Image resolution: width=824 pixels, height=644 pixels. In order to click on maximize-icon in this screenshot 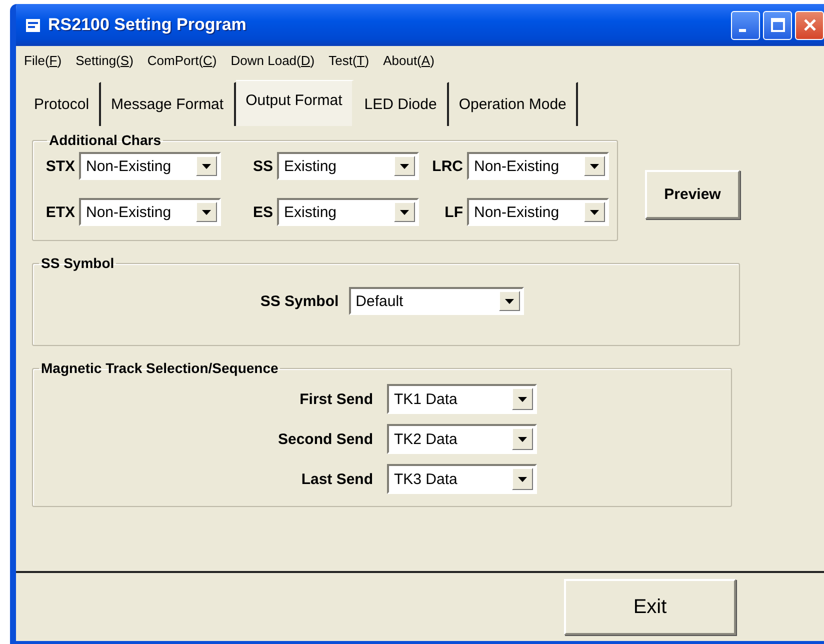, I will do `click(777, 25)`.